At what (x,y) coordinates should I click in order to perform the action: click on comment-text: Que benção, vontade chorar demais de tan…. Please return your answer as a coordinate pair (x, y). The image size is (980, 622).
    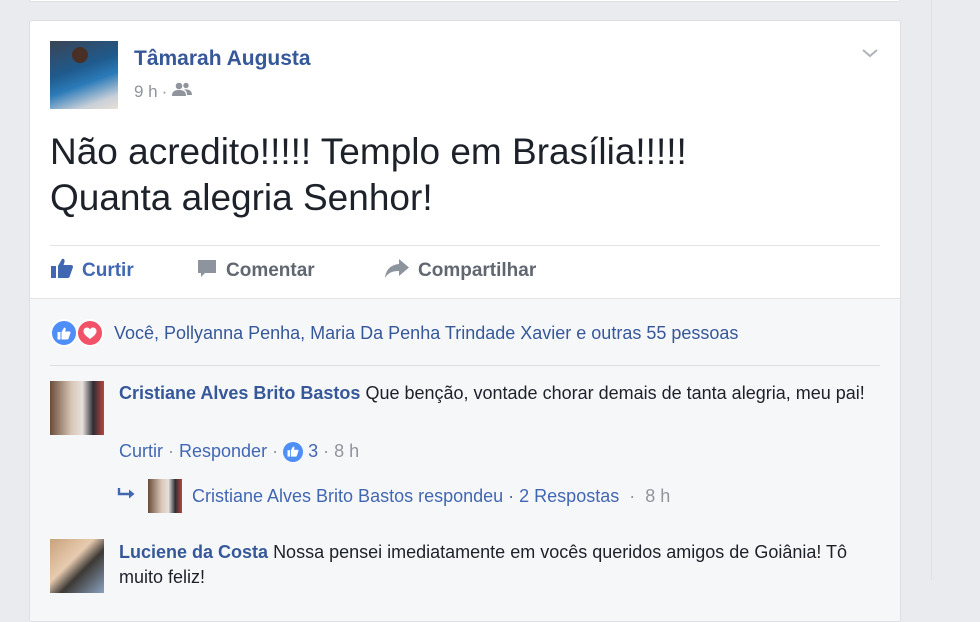
    Looking at the image, I should click on (615, 393).